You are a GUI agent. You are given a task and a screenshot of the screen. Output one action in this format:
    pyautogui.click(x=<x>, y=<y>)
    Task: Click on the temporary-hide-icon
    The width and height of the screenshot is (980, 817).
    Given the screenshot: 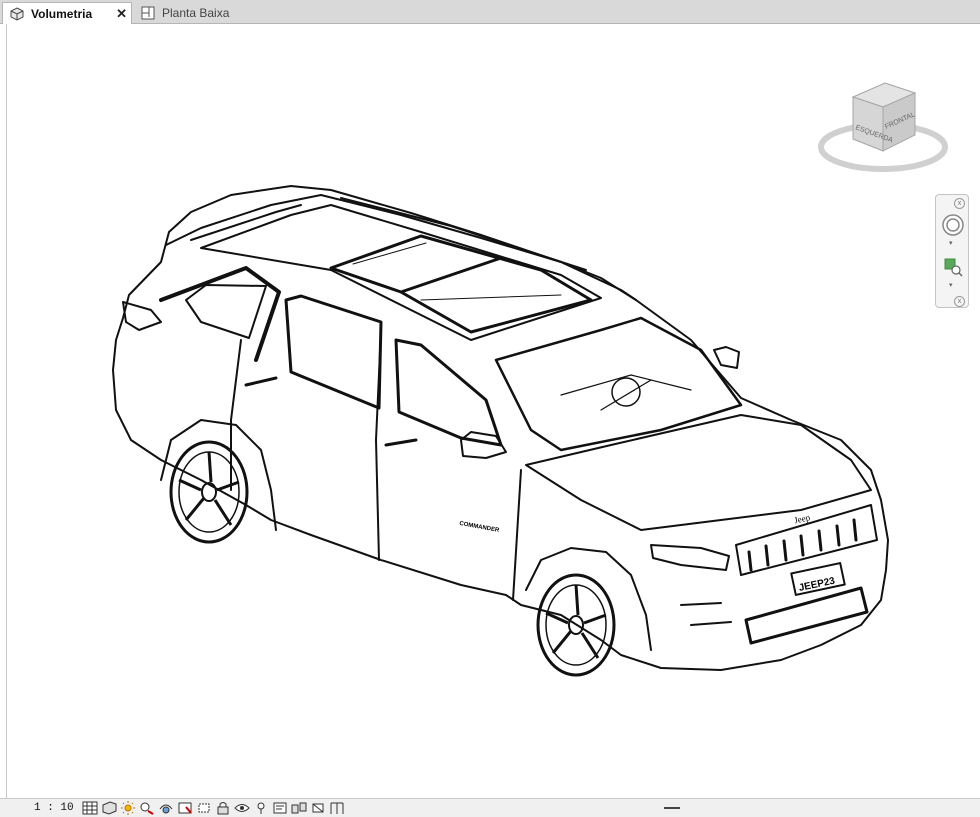 What is the action you would take?
    pyautogui.click(x=242, y=808)
    